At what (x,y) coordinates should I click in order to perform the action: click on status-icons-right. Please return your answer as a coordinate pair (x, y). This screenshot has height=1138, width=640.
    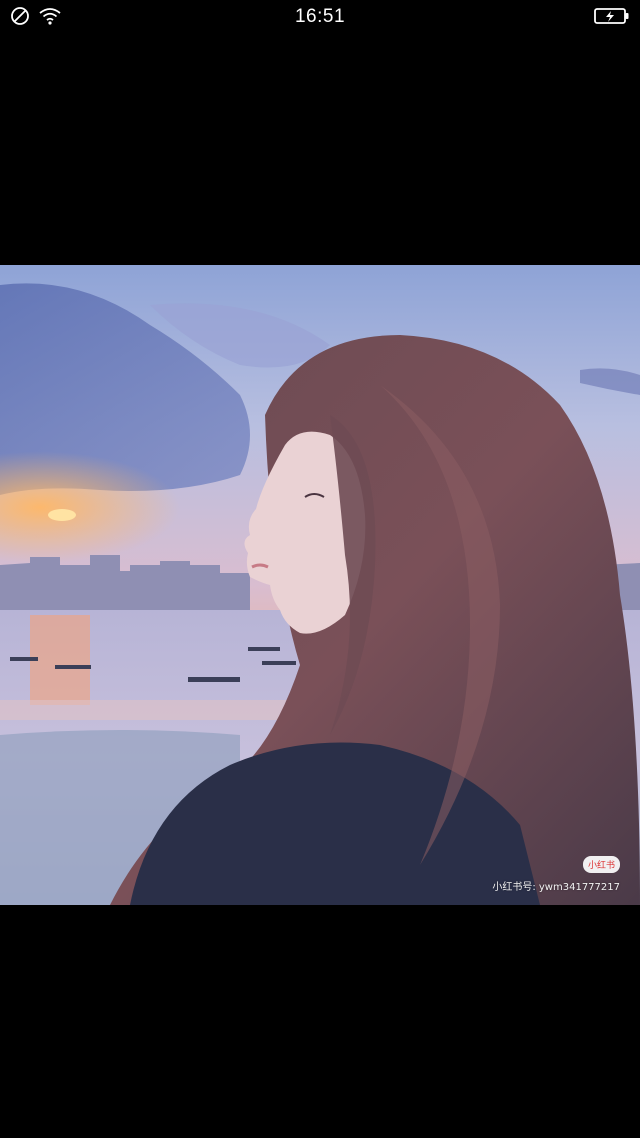
    Looking at the image, I should click on (612, 18).